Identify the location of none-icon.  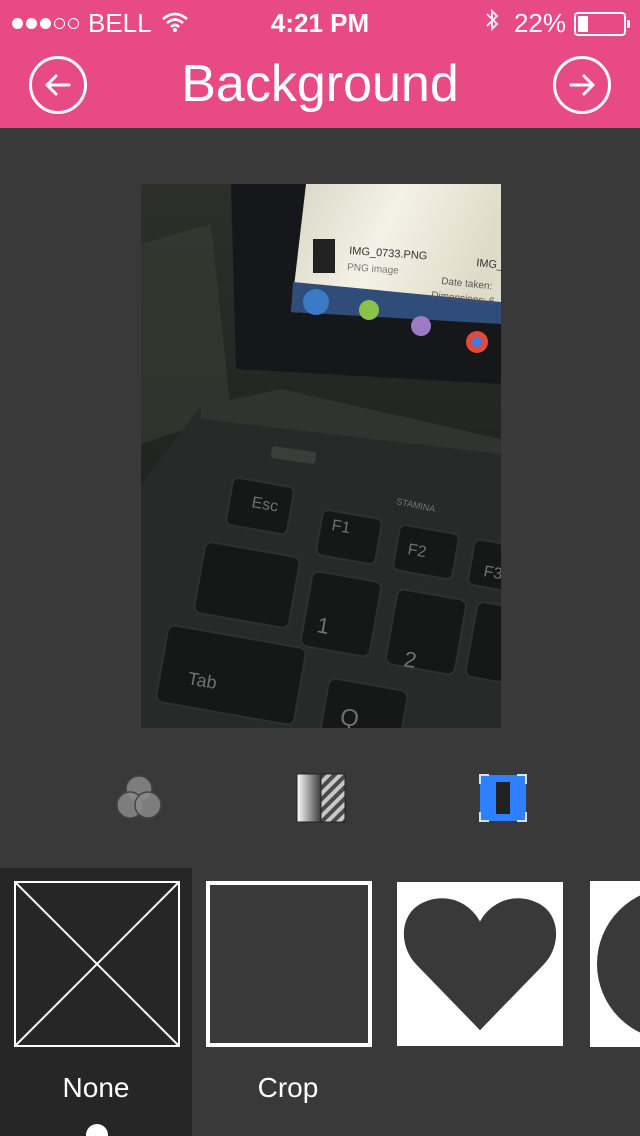
(97, 964).